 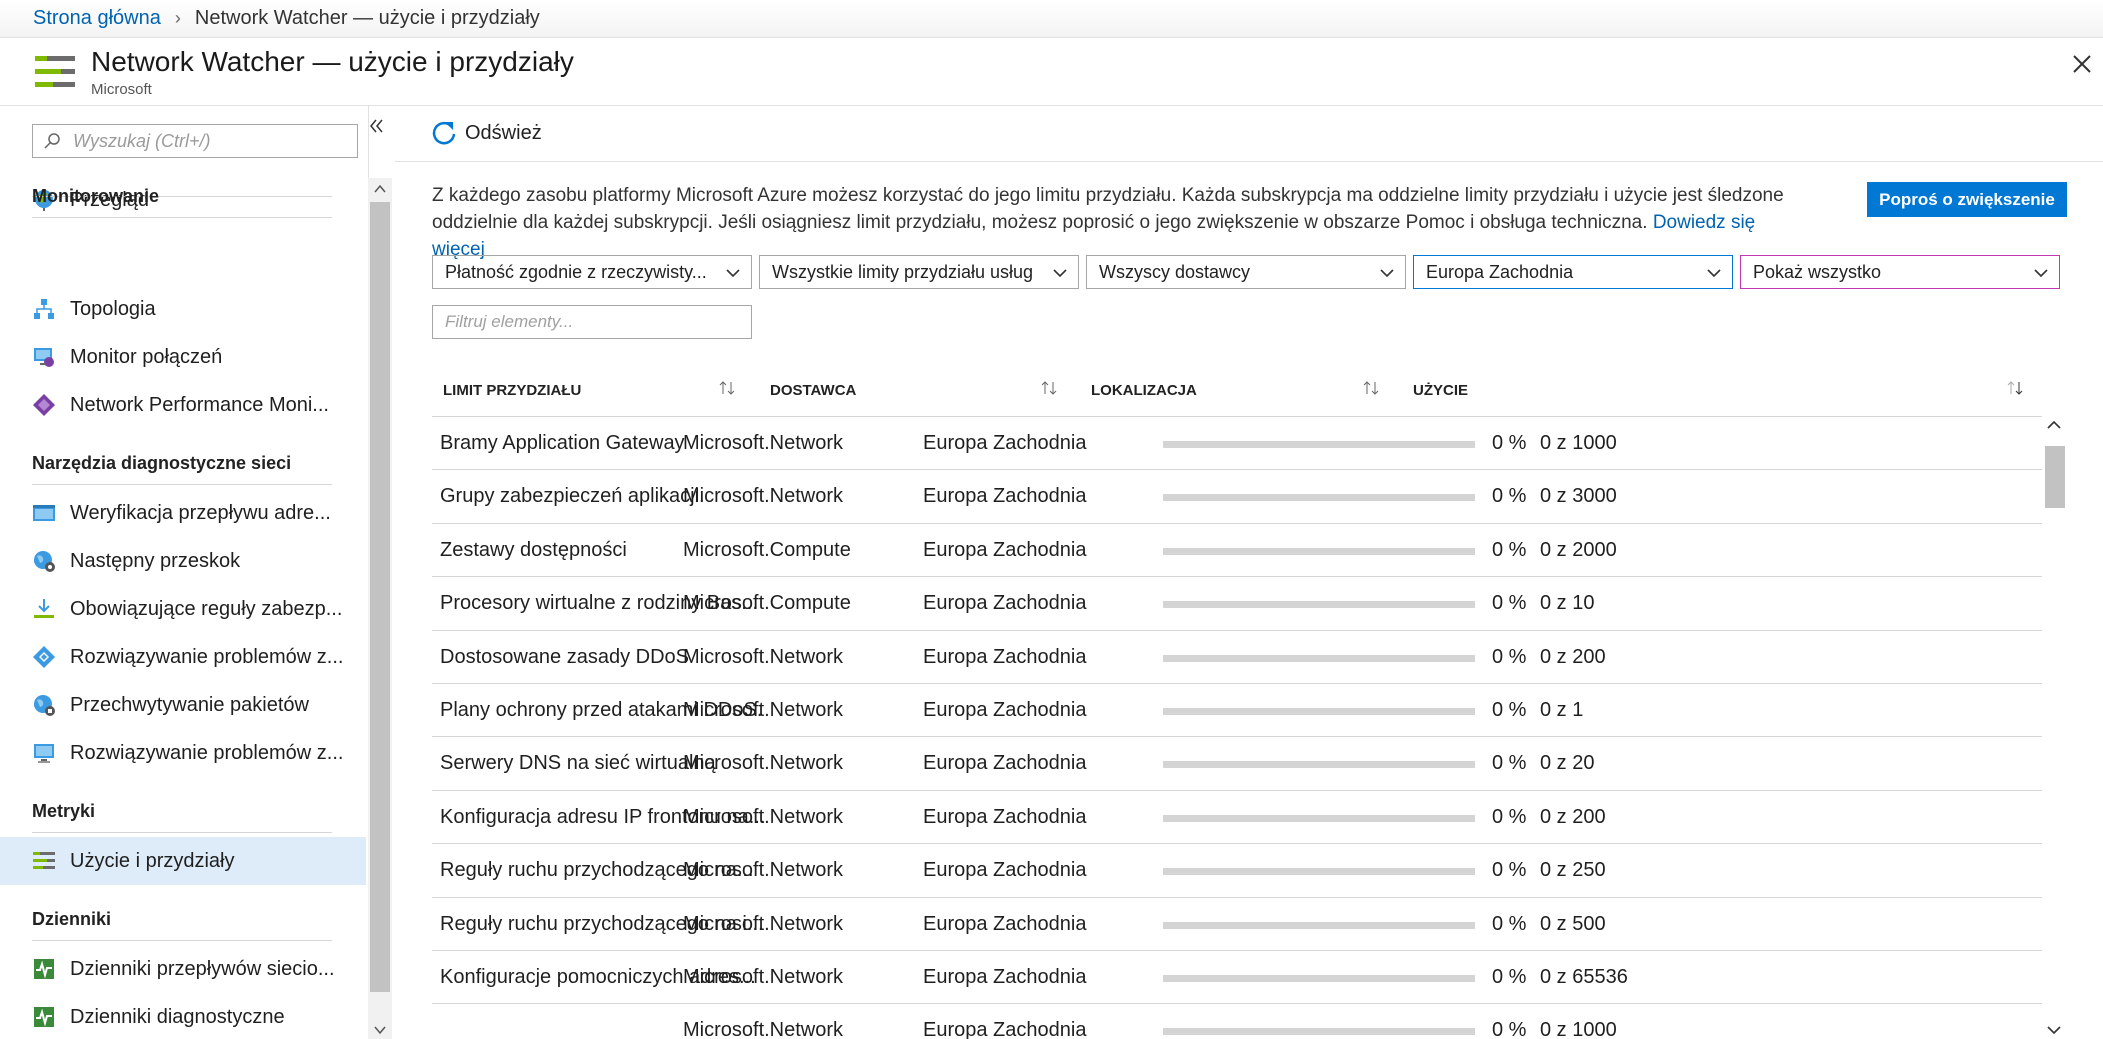 I want to click on table-scroll-thumb, so click(x=2055, y=477).